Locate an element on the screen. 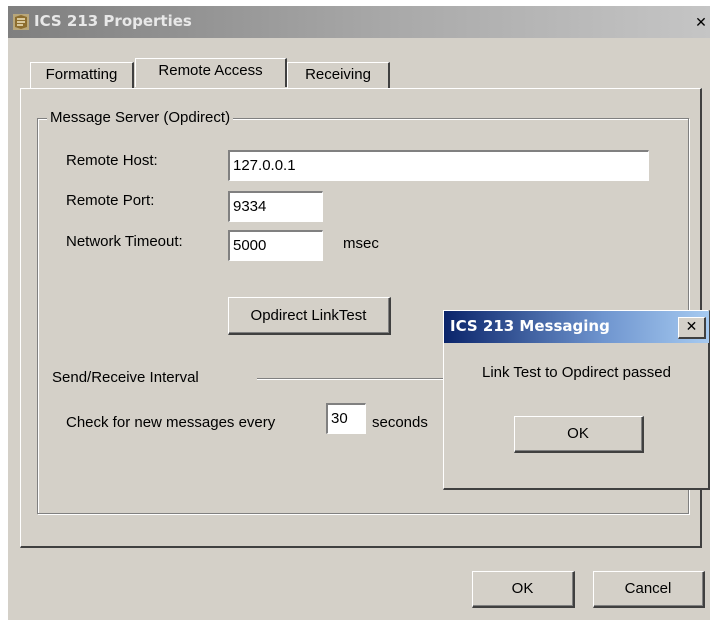 This screenshot has height=620, width=710. dialog-ok-button: OK is located at coordinates (579, 434).